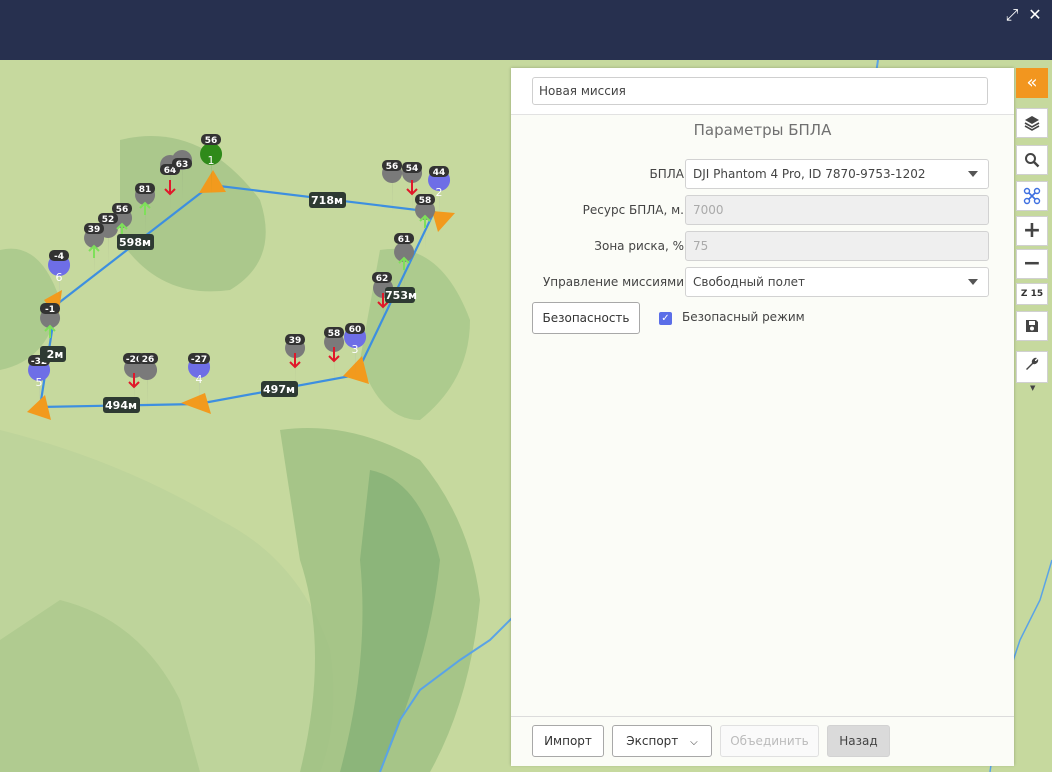 The height and width of the screenshot is (772, 1052). What do you see at coordinates (355, 330) in the screenshot?
I see `altitude-label: 60` at bounding box center [355, 330].